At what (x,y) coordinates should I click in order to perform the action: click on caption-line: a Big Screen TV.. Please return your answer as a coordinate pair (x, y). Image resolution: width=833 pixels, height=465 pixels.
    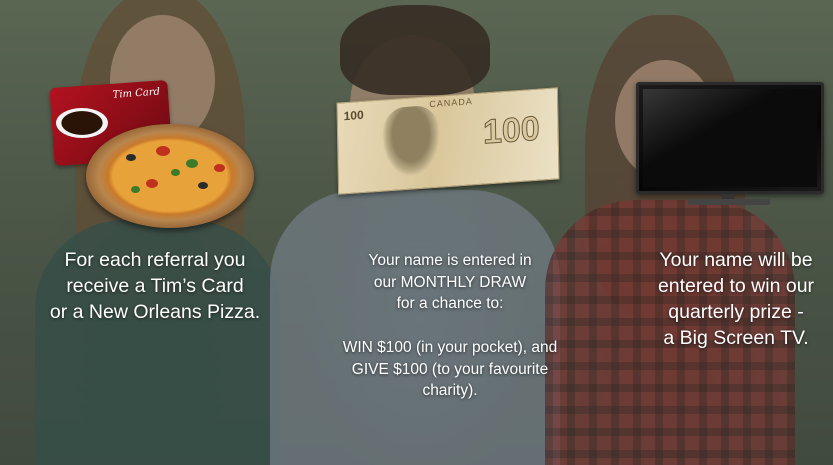
    Looking at the image, I should click on (736, 337).